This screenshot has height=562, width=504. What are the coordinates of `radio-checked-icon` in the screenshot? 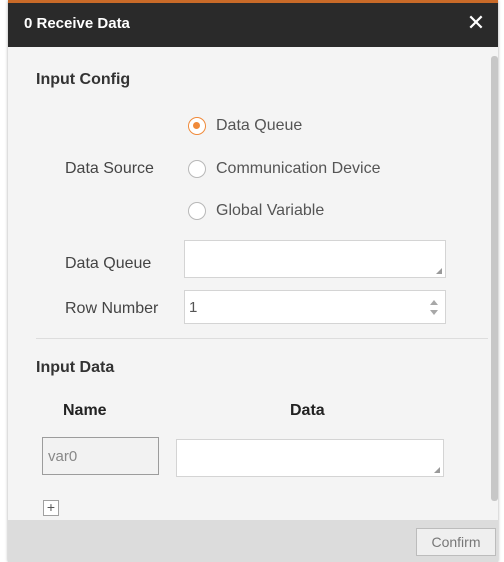 It's located at (197, 126).